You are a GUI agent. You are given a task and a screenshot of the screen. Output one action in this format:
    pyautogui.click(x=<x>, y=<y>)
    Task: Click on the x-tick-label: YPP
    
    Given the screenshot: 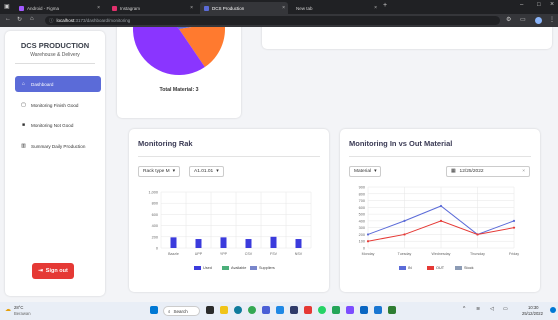 What is the action you would take?
    pyautogui.click(x=224, y=254)
    